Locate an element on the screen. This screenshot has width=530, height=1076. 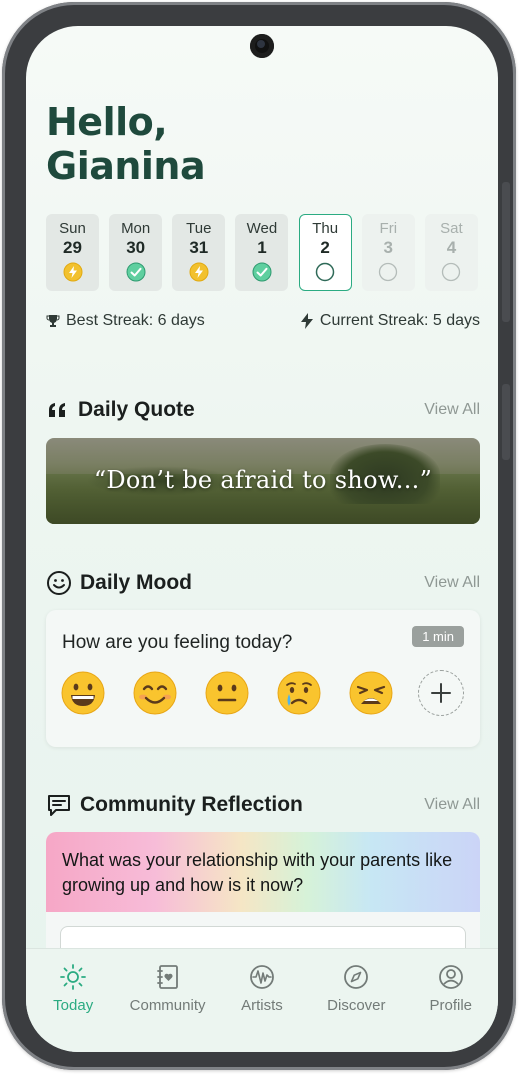
tab-discover: Discover is located at coordinates (356, 1007).